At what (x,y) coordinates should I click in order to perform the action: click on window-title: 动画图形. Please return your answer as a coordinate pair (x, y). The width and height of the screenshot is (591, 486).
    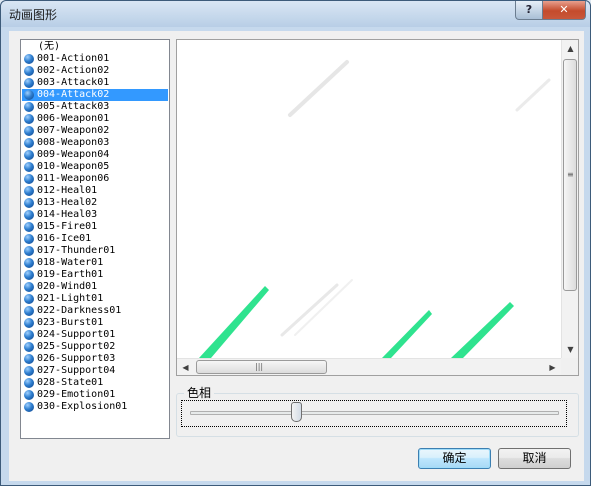
    Looking at the image, I should click on (33, 15).